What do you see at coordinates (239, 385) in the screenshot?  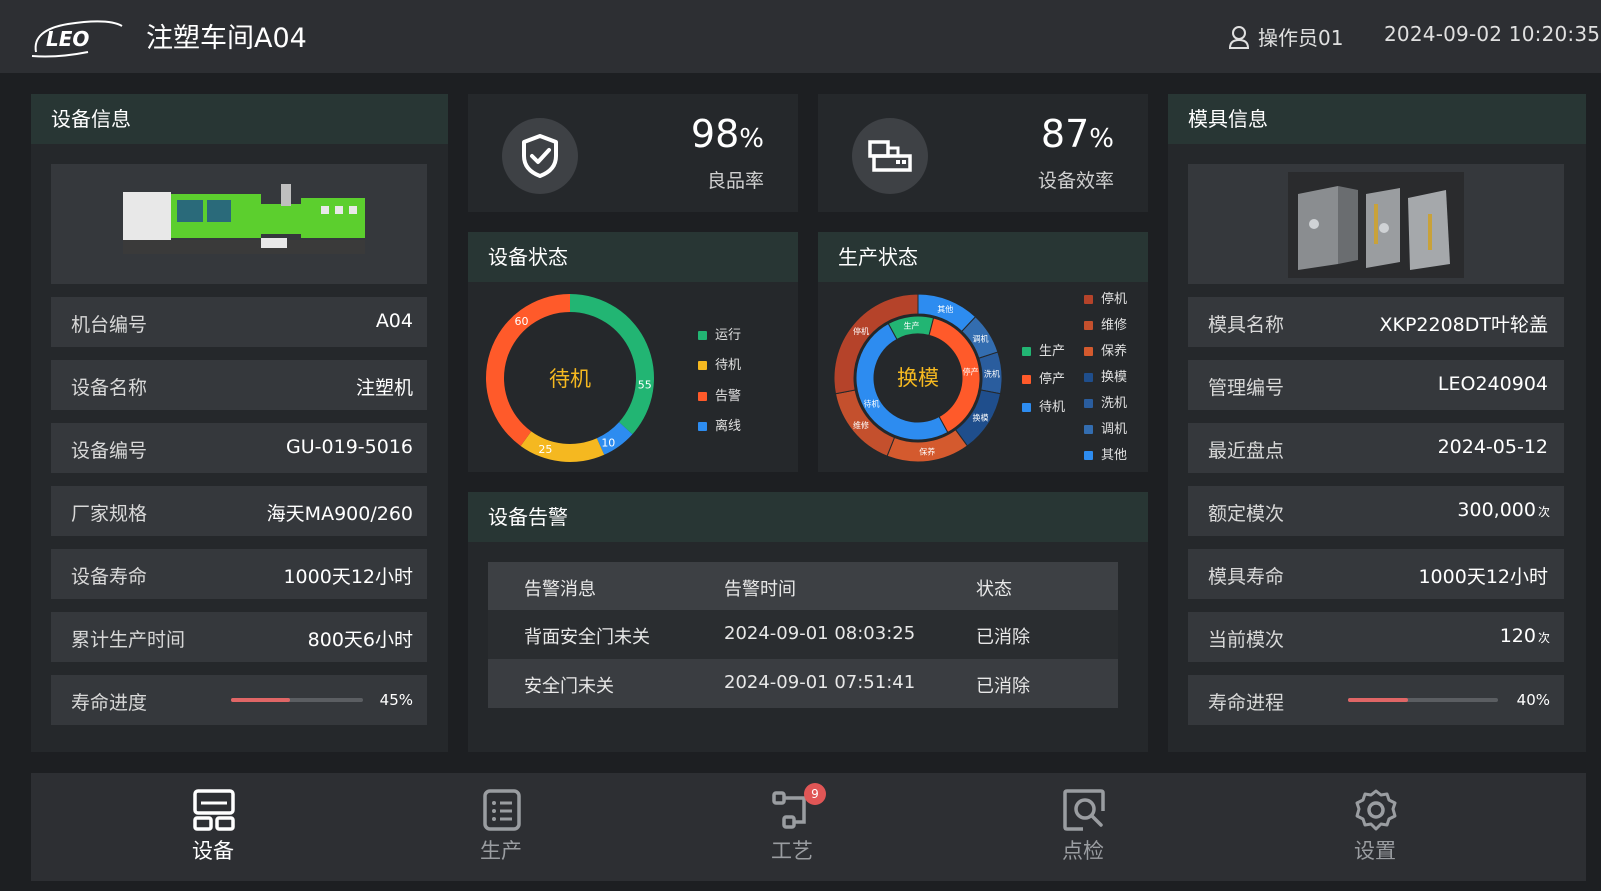 I see `device-row: 设备名称 注塑机` at bounding box center [239, 385].